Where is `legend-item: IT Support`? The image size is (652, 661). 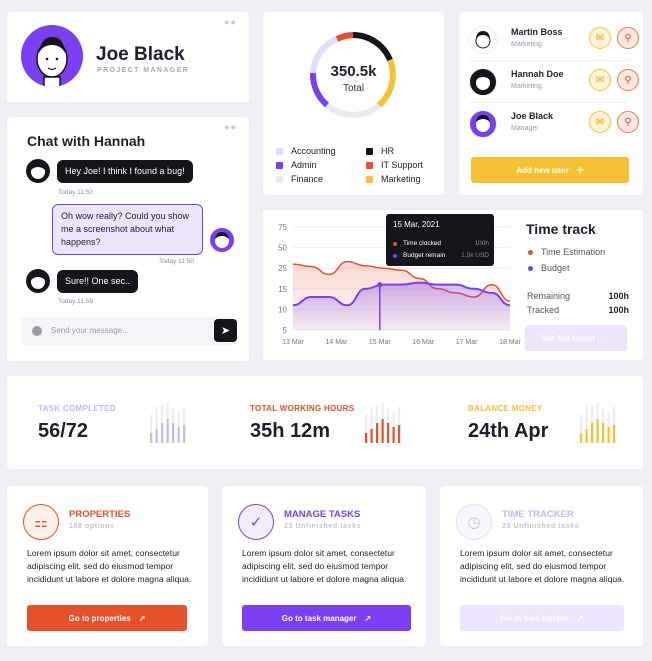 legend-item: IT Support is located at coordinates (394, 165).